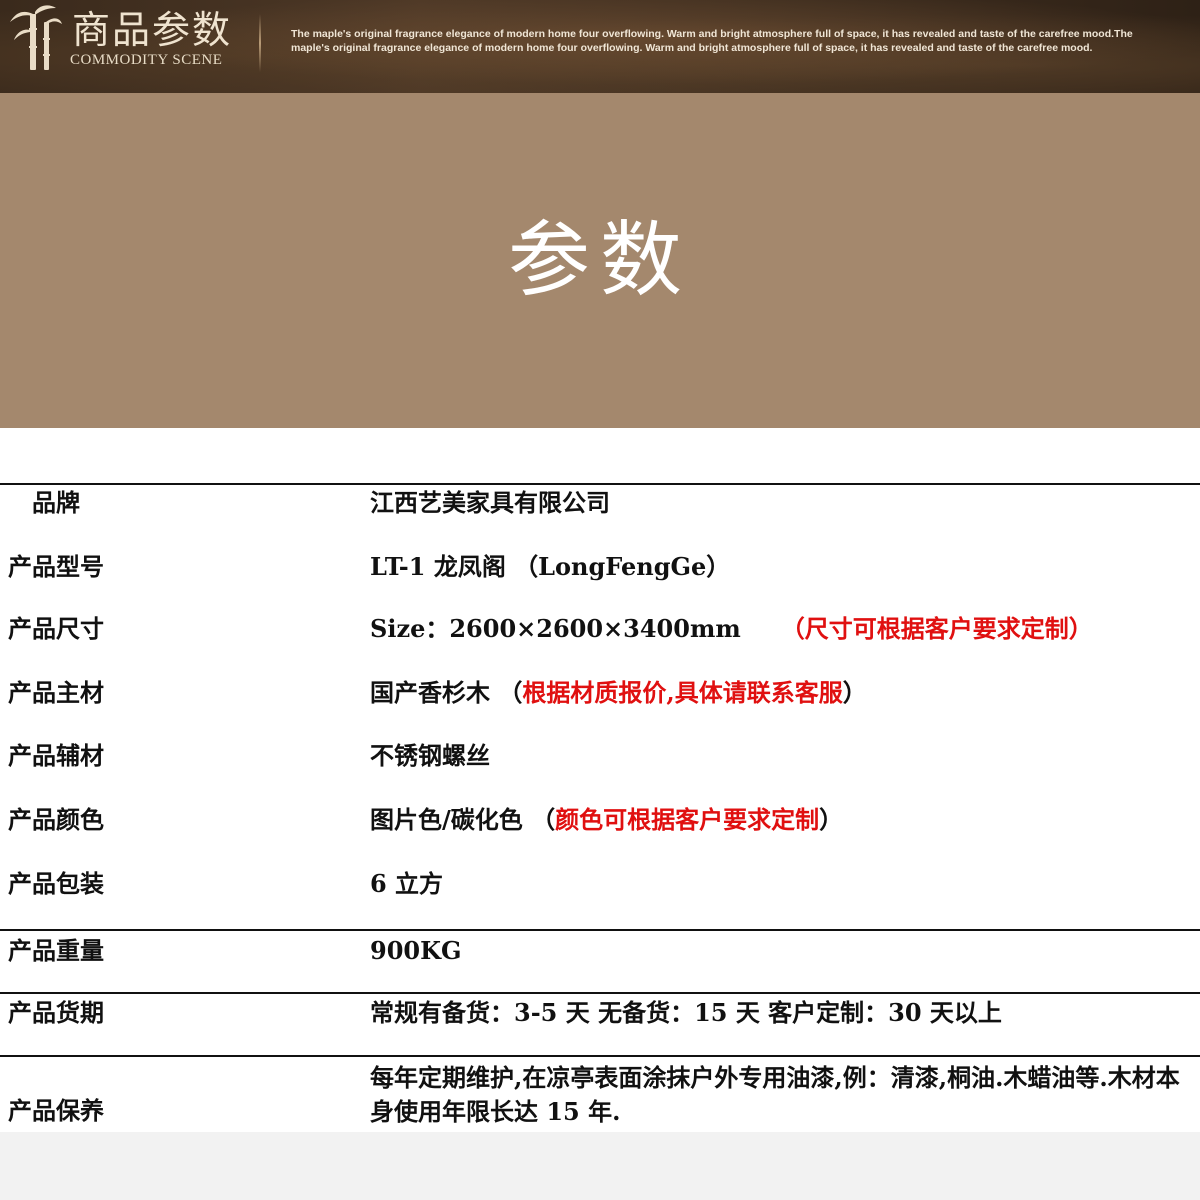  Describe the element at coordinates (56, 1110) in the screenshot. I see `param-label-maintenance: 产品保养` at that location.